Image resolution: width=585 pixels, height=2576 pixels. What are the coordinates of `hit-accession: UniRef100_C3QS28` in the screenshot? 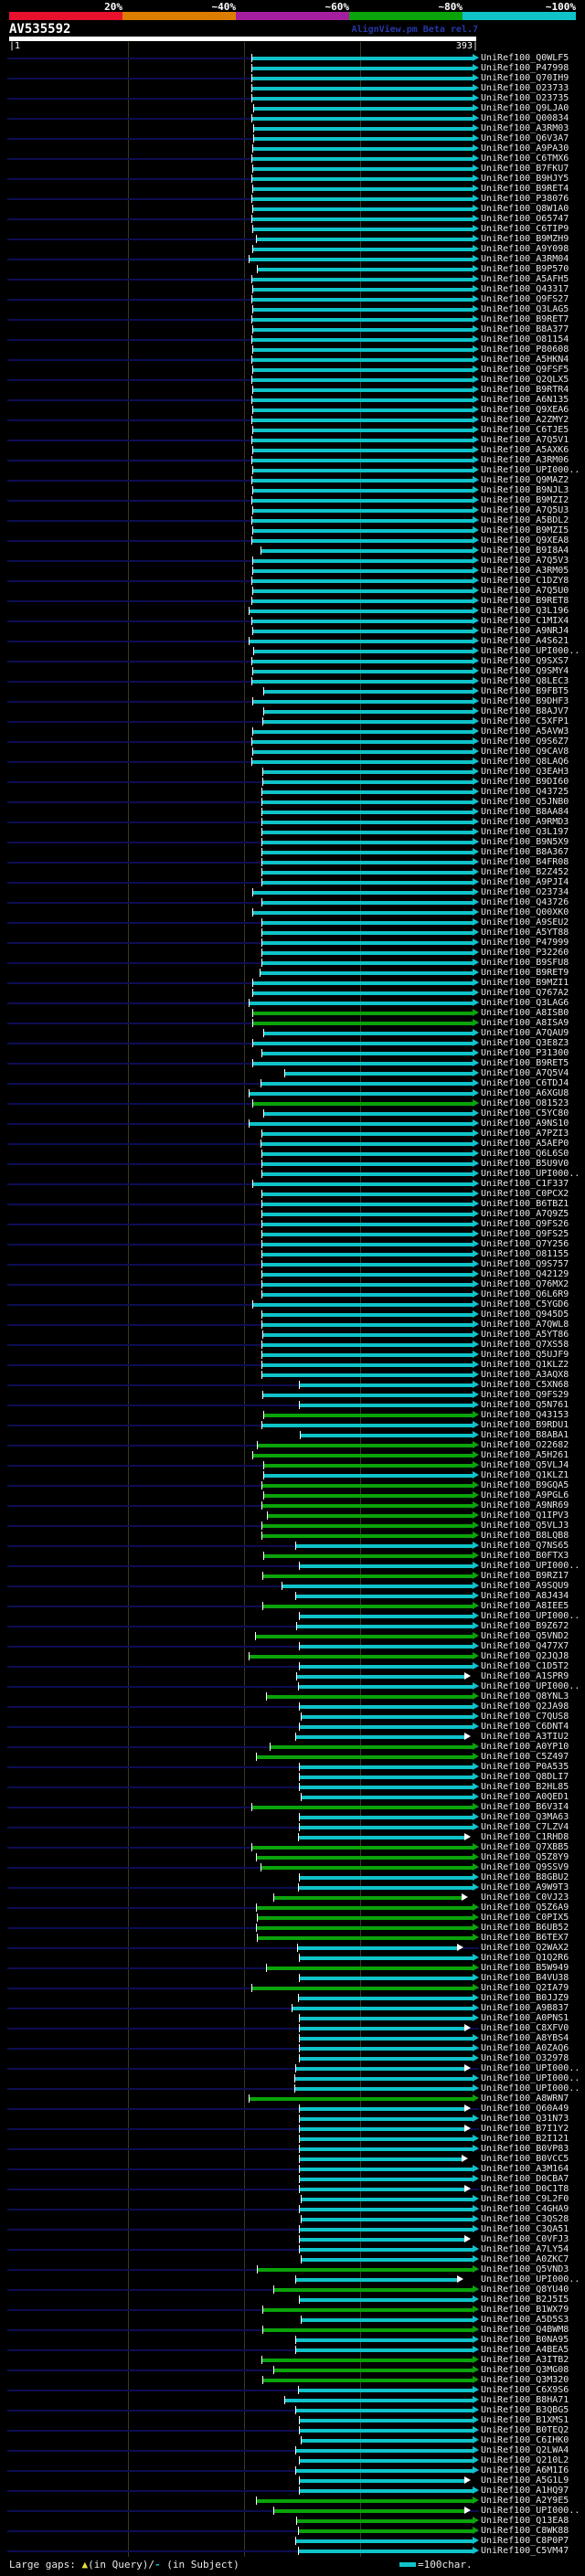 It's located at (525, 2219).